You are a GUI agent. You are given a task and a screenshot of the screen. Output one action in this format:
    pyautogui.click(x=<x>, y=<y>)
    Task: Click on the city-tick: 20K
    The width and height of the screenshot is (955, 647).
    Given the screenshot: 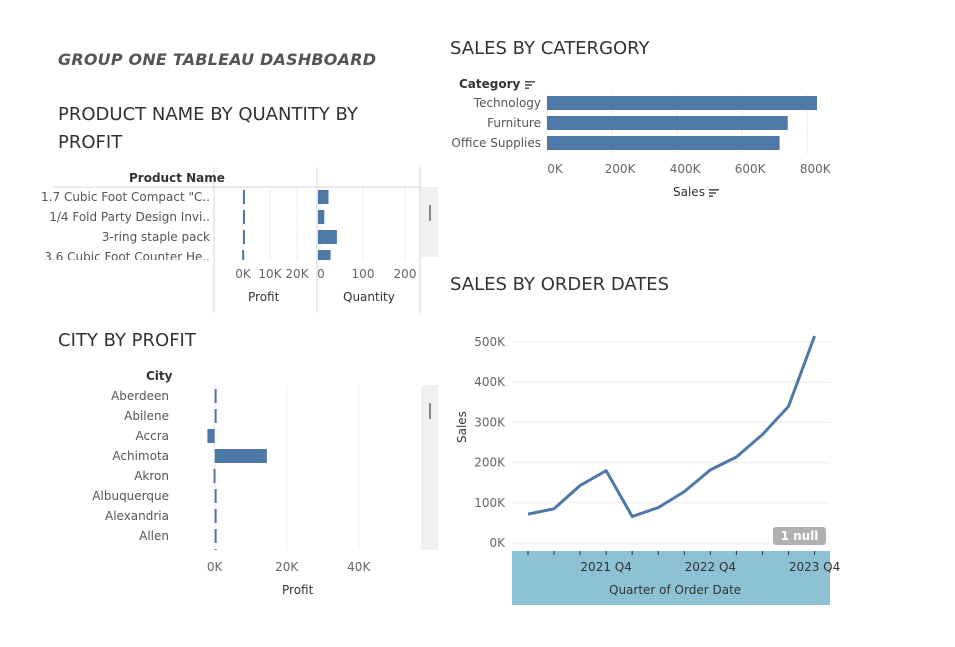 What is the action you would take?
    pyautogui.click(x=287, y=567)
    